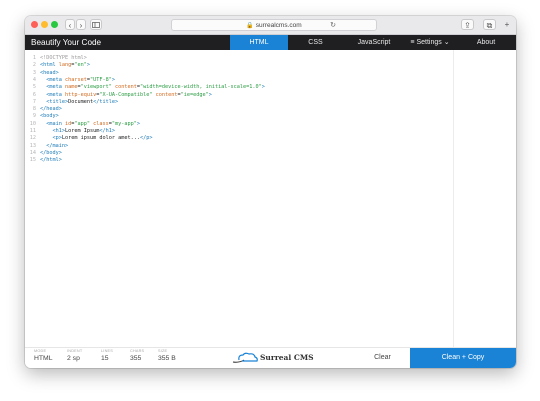 This screenshot has width=540, height=401. I want to click on line-number: 3, so click(34, 72).